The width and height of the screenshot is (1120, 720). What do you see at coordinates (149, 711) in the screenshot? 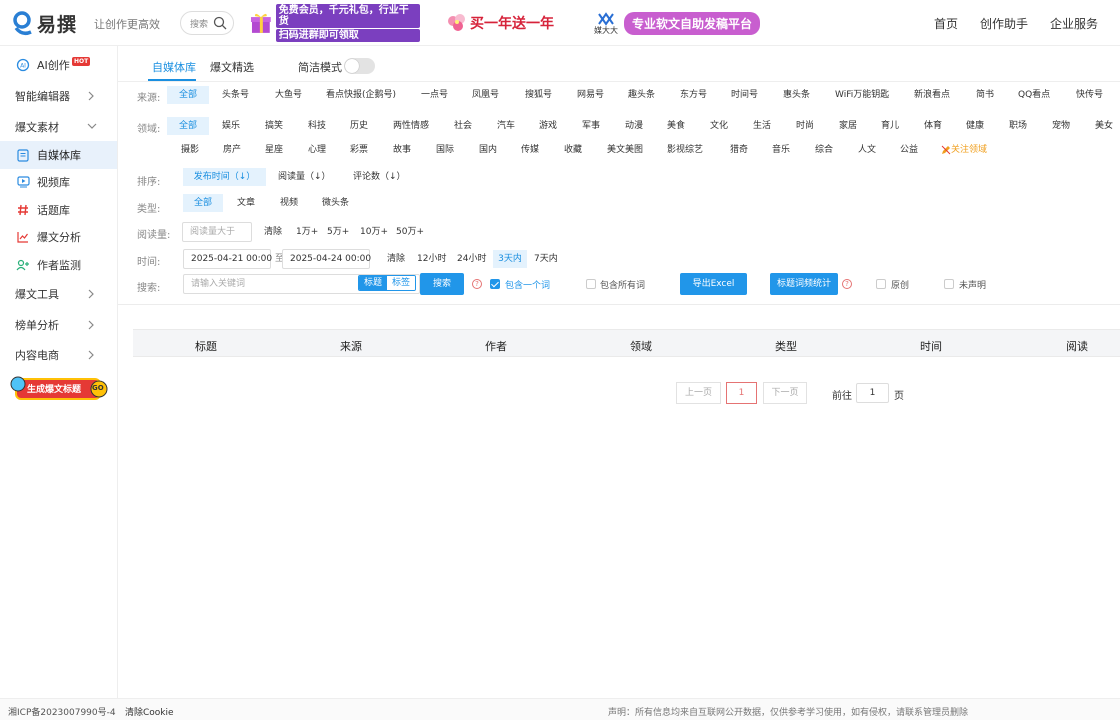
I see `clear-cookie-link: 清除Cookie` at bounding box center [149, 711].